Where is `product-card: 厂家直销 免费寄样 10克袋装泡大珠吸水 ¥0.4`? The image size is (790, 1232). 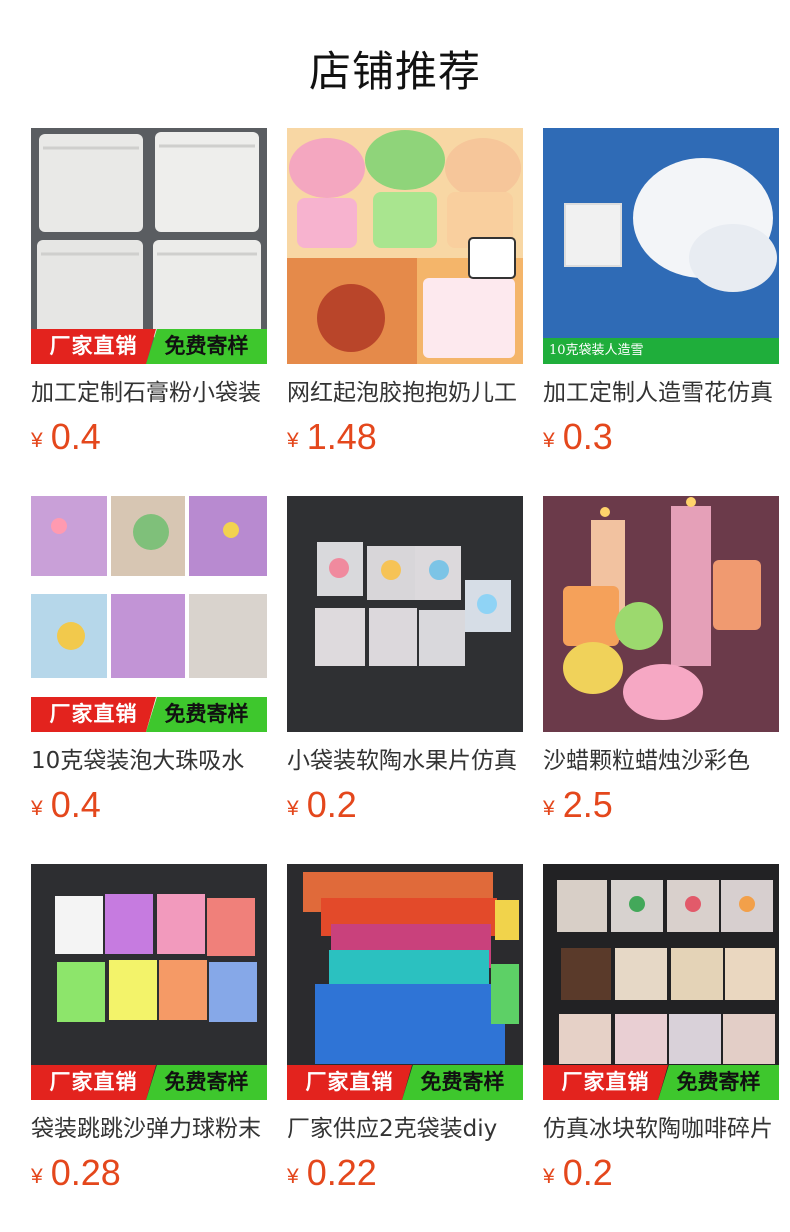
product-card: 厂家直销 免费寄样 10克袋装泡大珠吸水 ¥0.4 is located at coordinates (149, 666).